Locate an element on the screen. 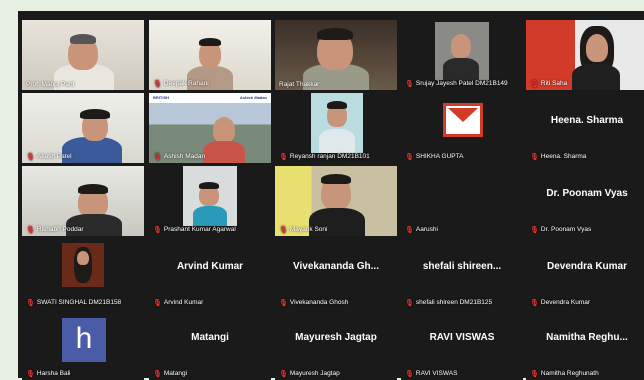 Image resolution: width=644 pixels, height=380 pixels. participant-tile: Heena. Sharma 🎙 Heena. Sharma is located at coordinates (585, 128).